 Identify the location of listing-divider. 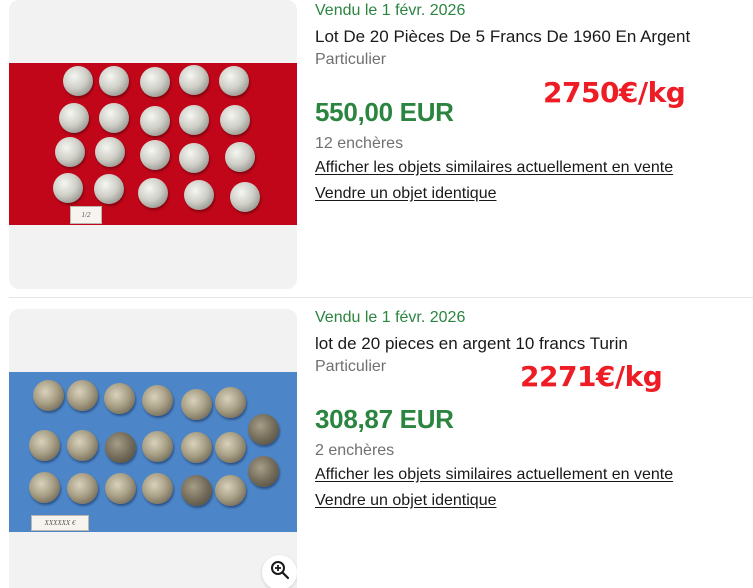
(381, 297).